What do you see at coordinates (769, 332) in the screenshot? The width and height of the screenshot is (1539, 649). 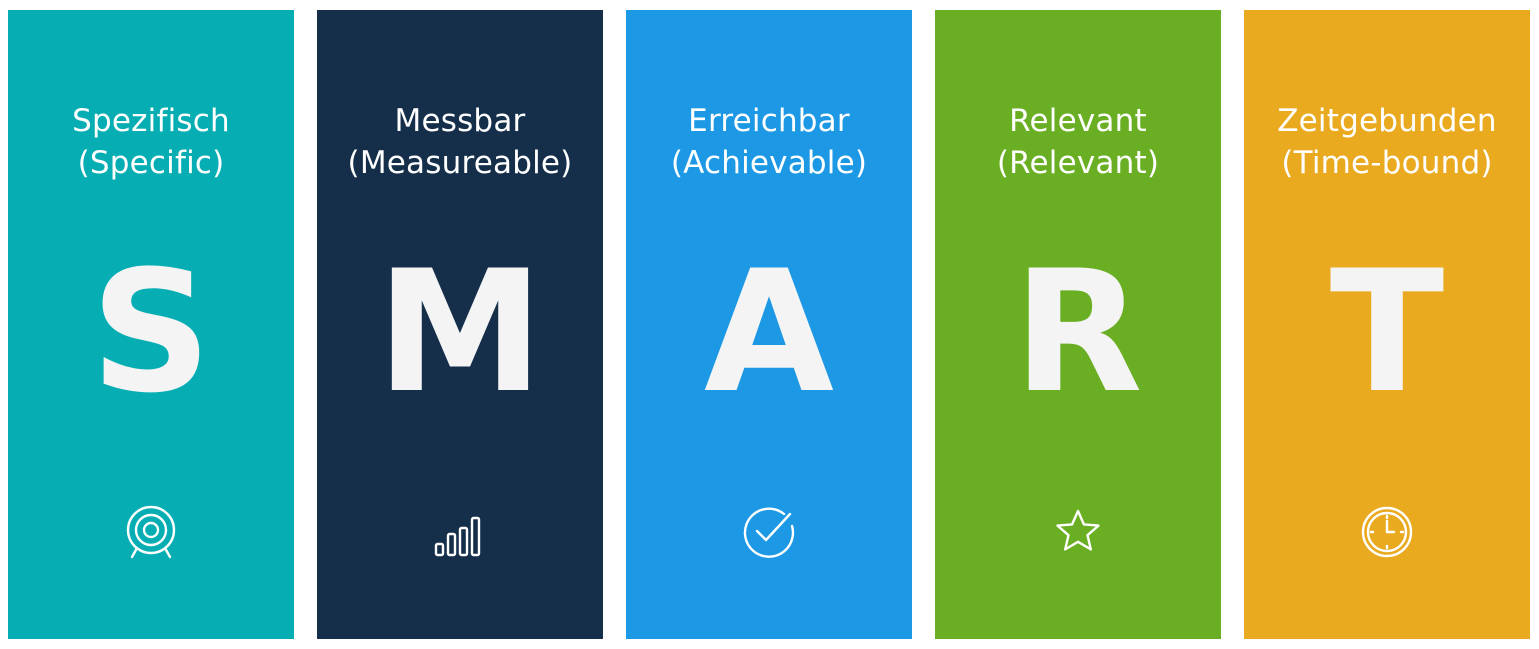 I see `panel-letter: A` at bounding box center [769, 332].